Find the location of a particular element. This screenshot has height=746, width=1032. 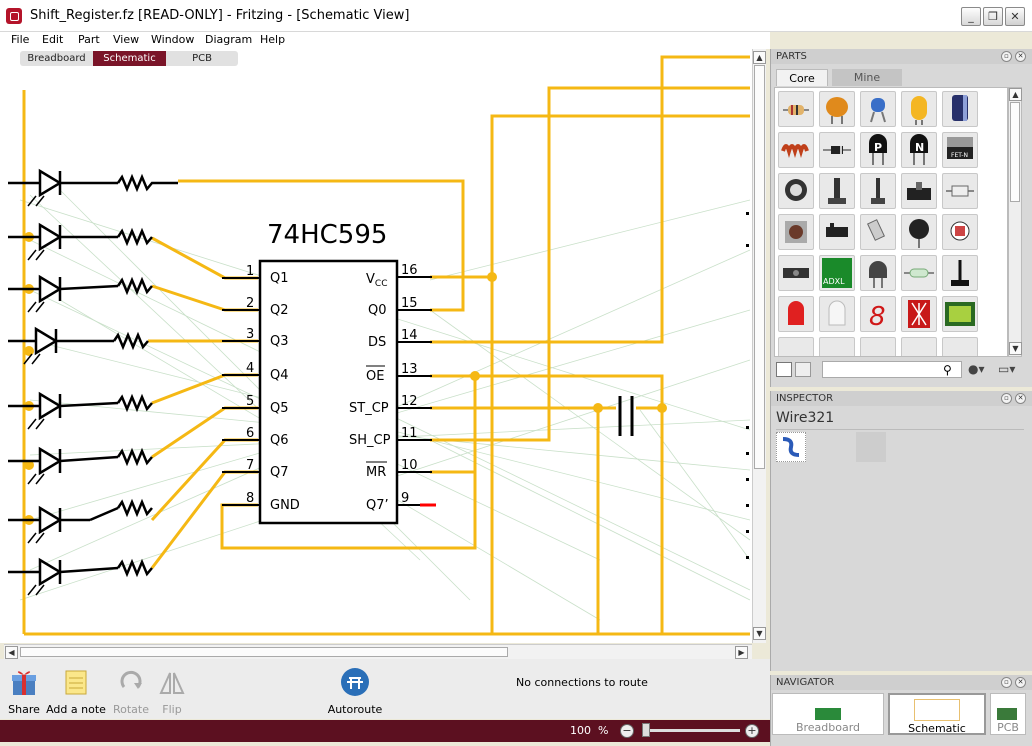

menu-part: Part is located at coordinates (89, 39).